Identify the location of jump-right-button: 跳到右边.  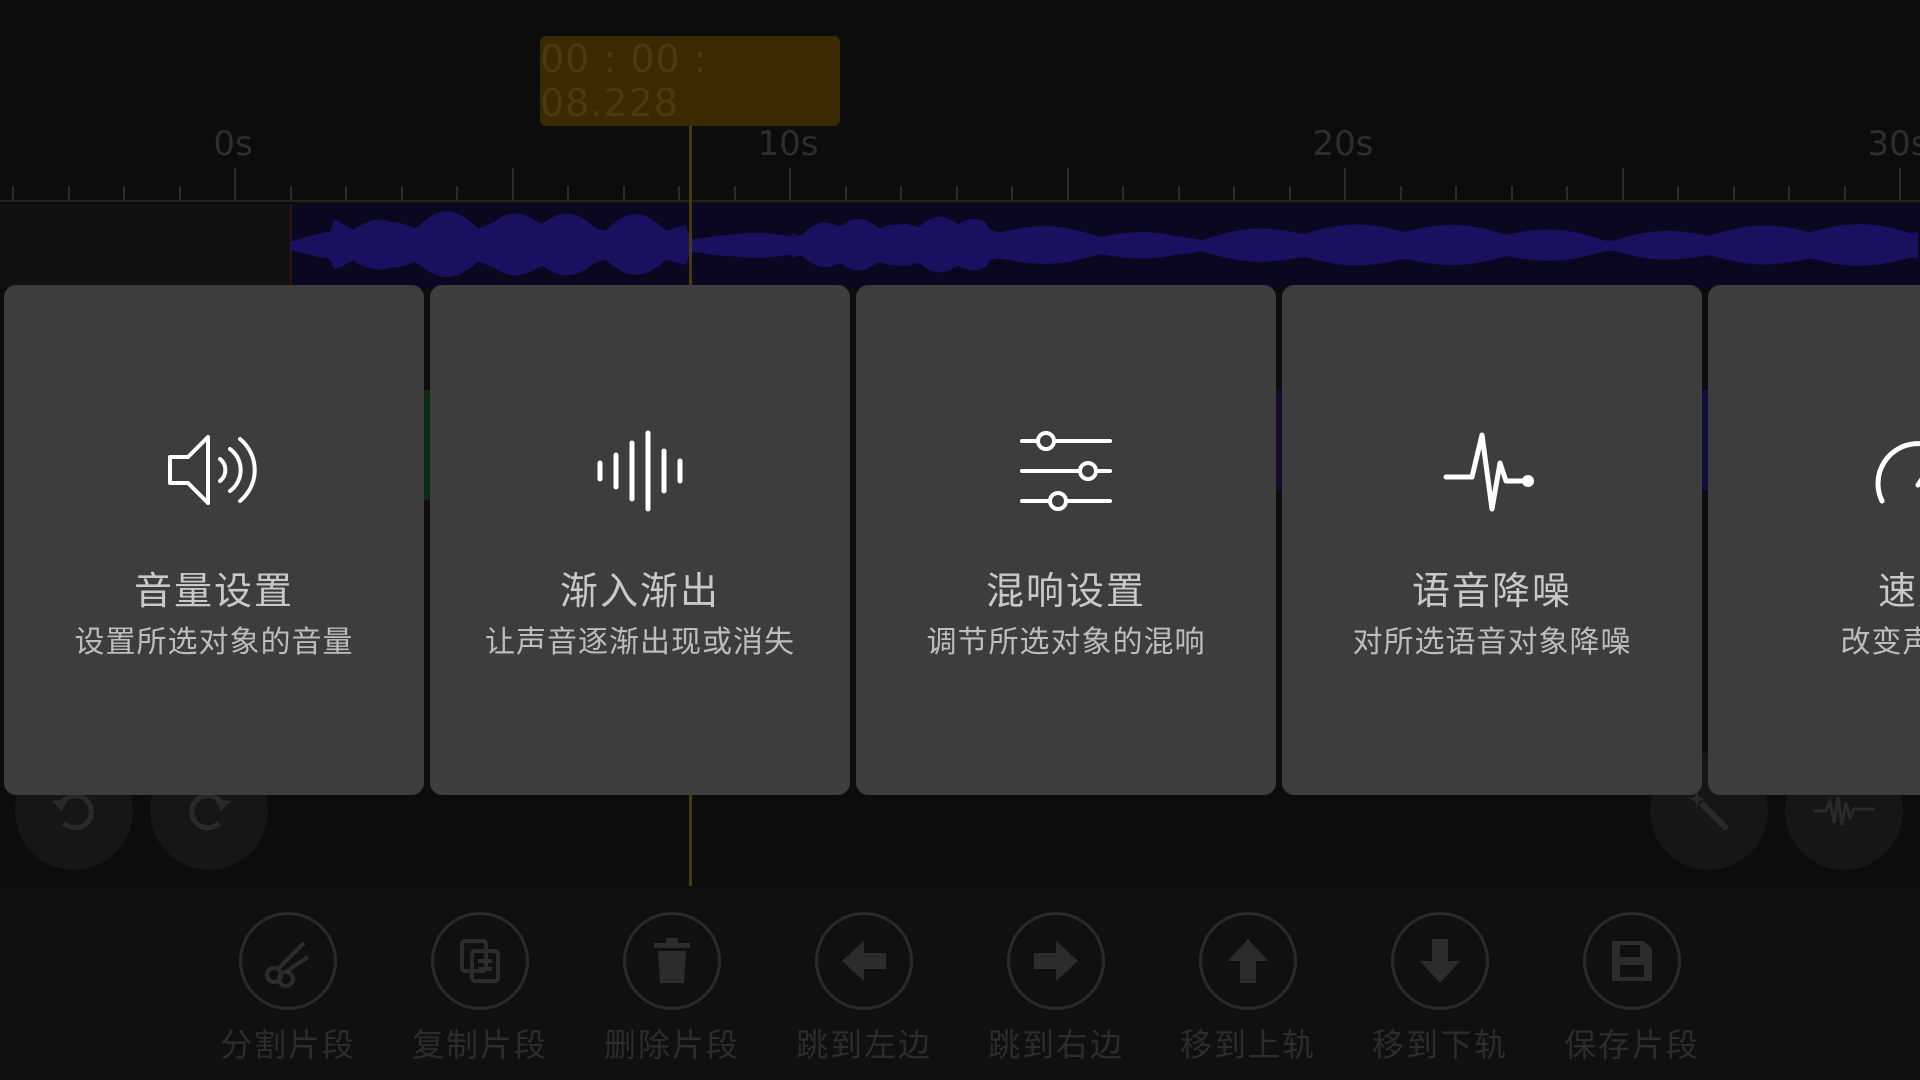
(1056, 989).